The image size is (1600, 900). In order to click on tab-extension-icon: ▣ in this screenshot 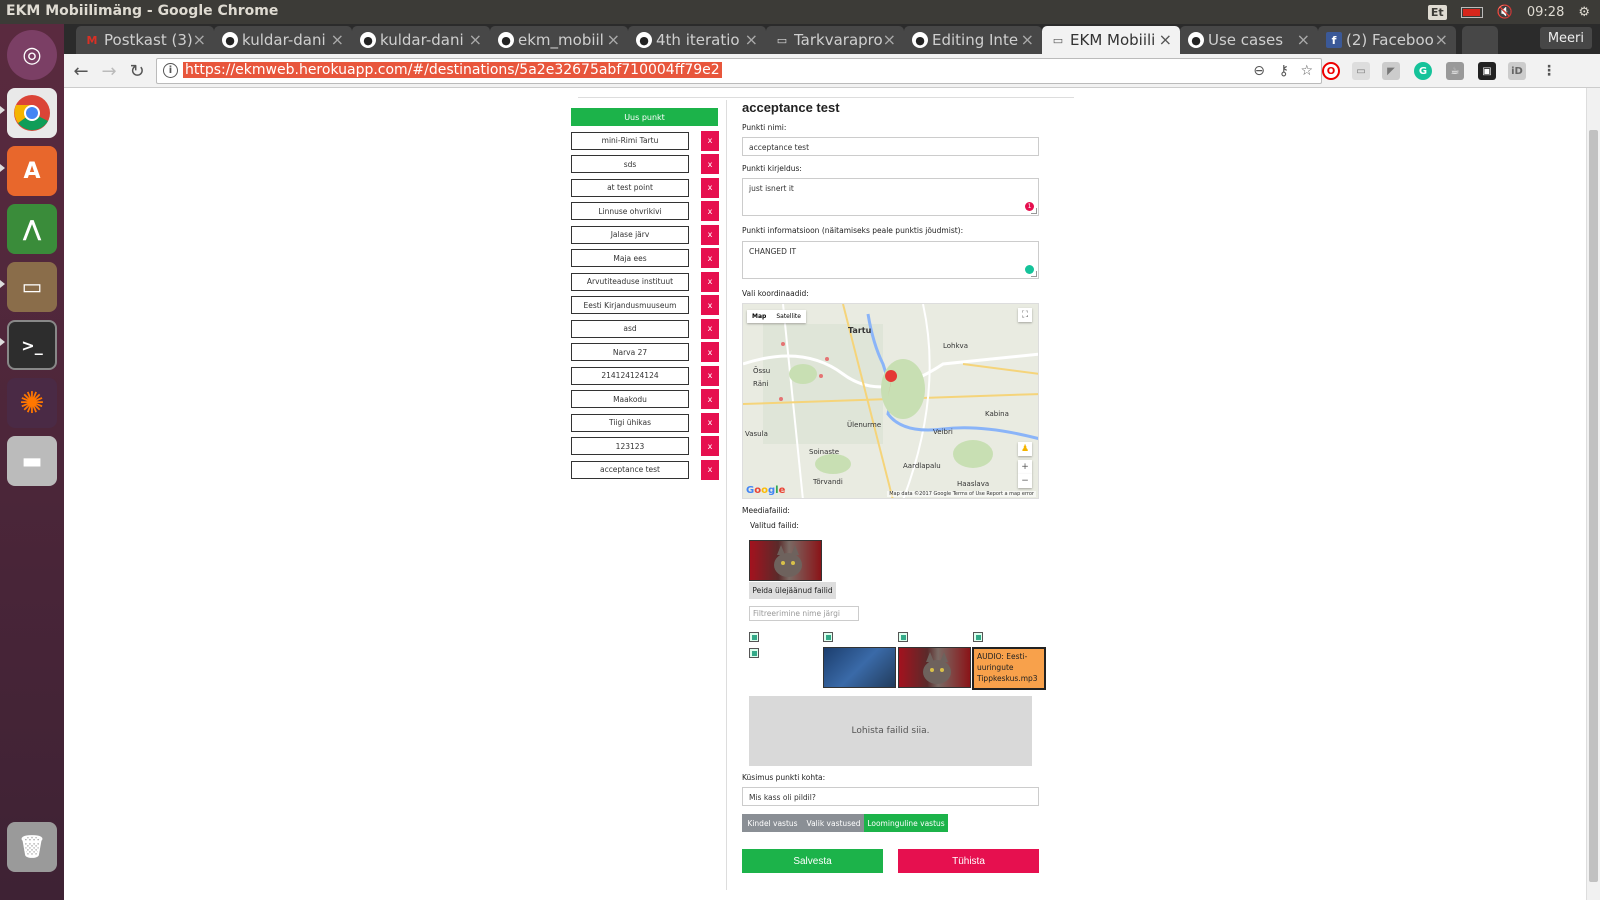, I will do `click(1487, 71)`.